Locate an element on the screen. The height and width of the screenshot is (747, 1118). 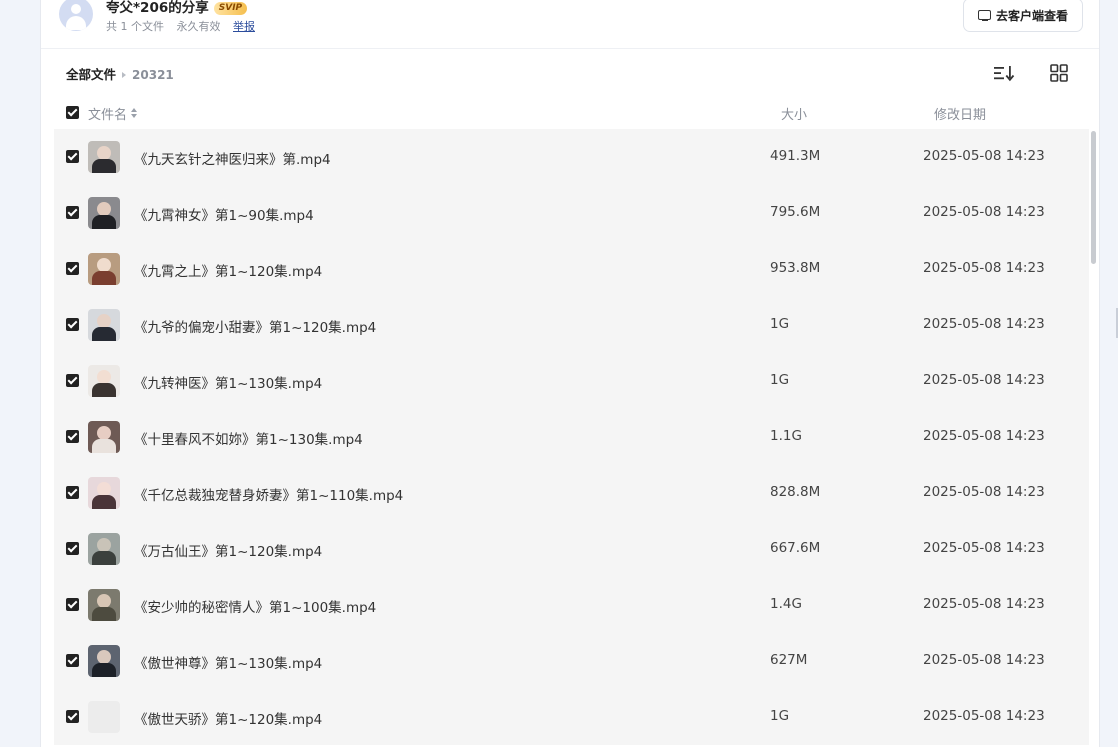
file-size: 627M is located at coordinates (789, 660).